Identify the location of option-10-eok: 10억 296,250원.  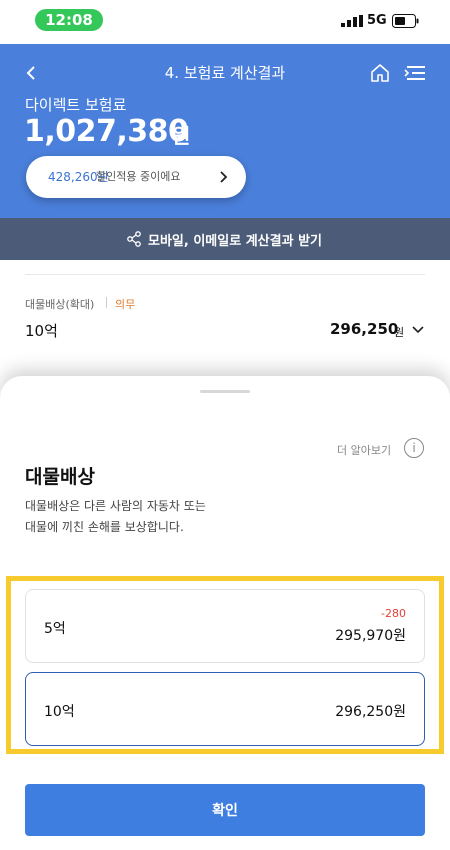
(225, 709).